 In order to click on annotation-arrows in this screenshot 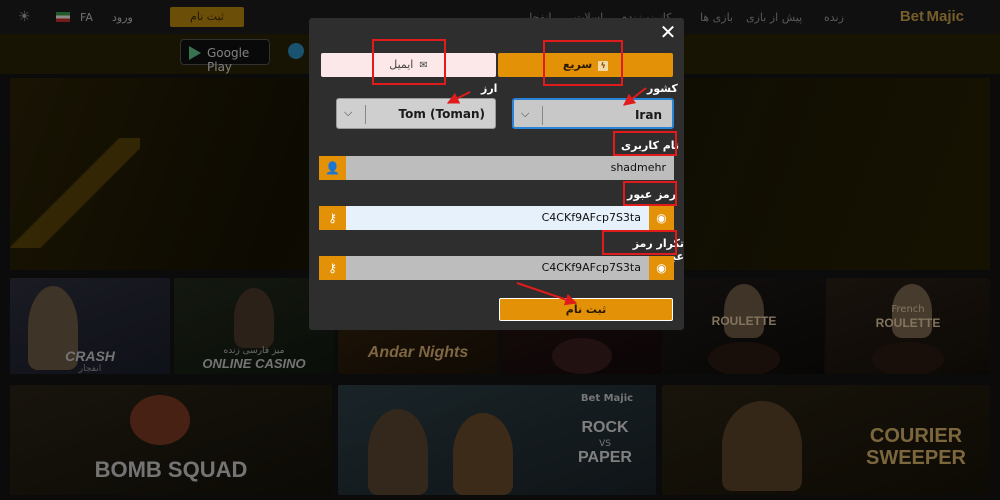, I will do `click(546, 196)`.